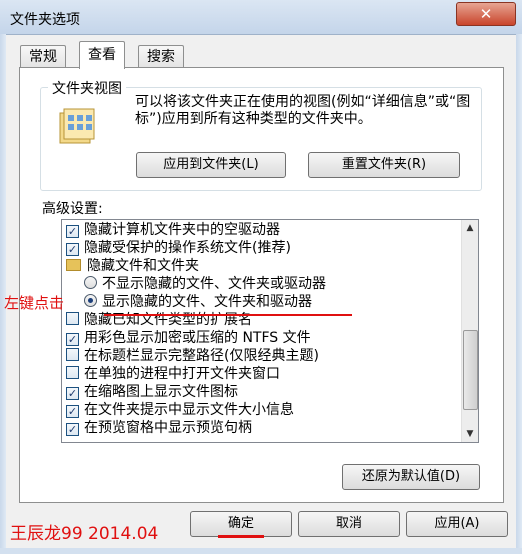  What do you see at coordinates (349, 524) in the screenshot?
I see `cancel-button: 取消` at bounding box center [349, 524].